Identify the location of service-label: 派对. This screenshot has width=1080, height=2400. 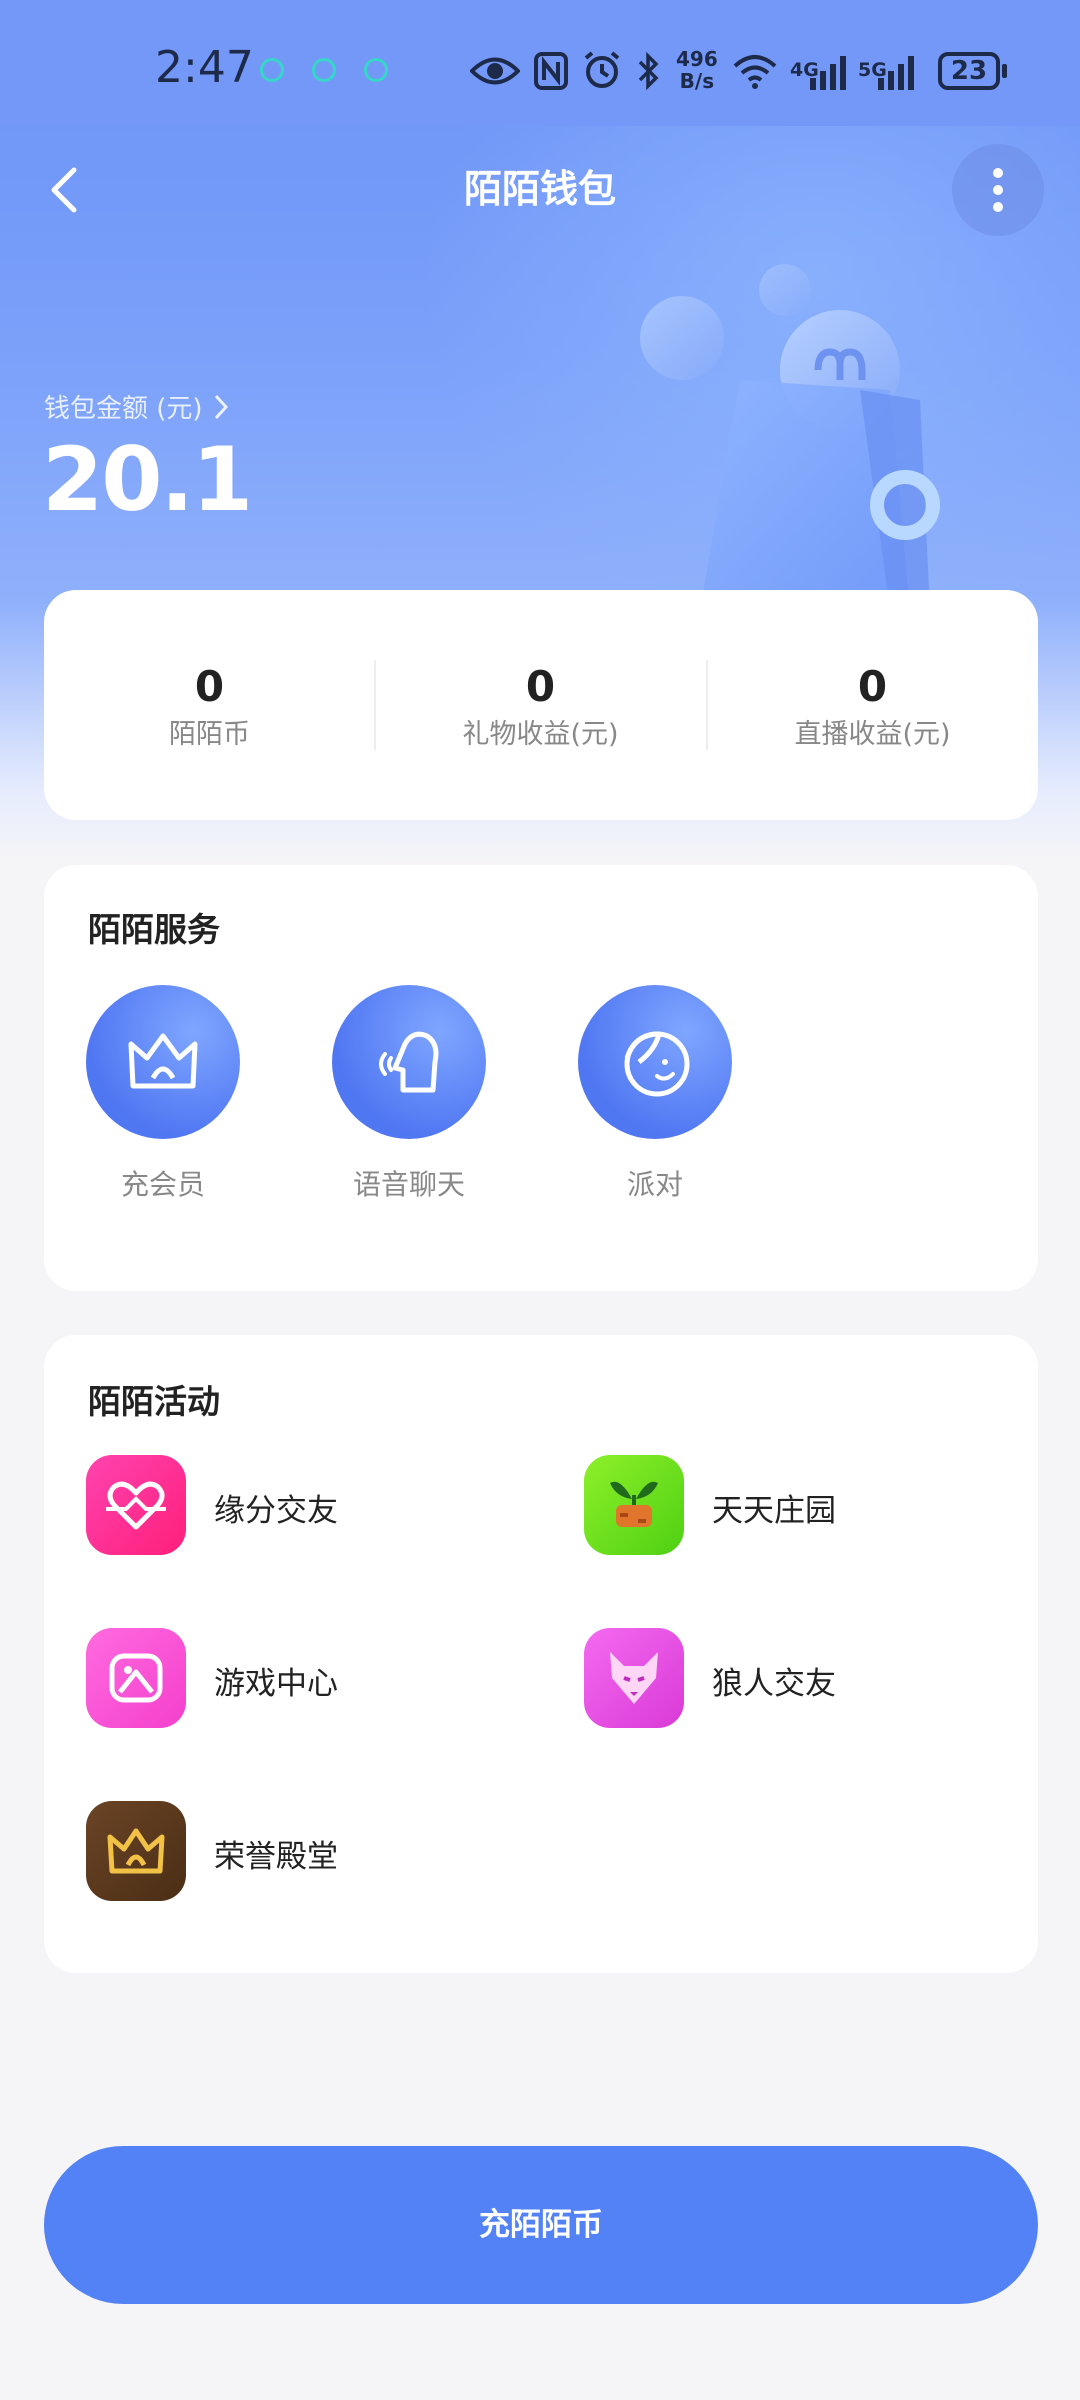
(654, 1184).